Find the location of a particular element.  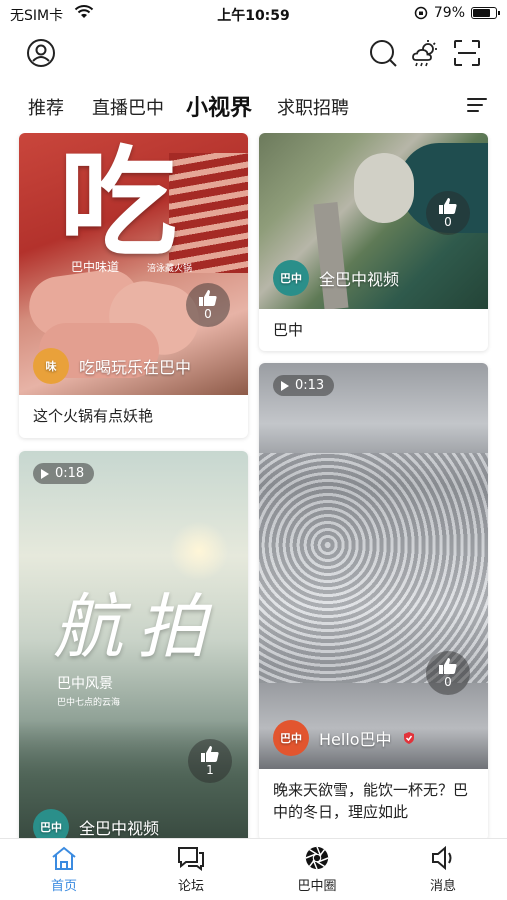

chat-icon is located at coordinates (191, 859).